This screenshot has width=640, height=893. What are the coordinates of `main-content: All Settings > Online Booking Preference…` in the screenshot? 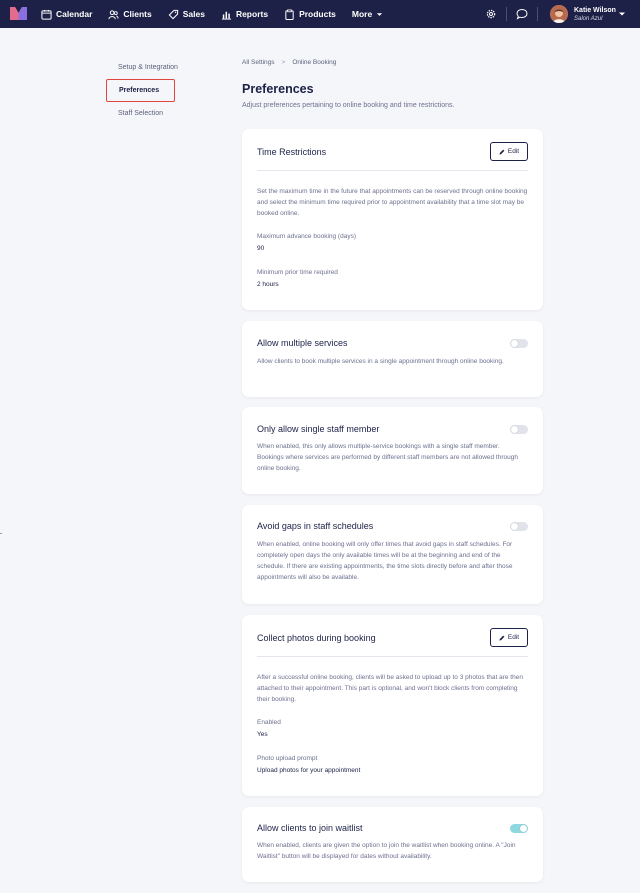 It's located at (392, 83).